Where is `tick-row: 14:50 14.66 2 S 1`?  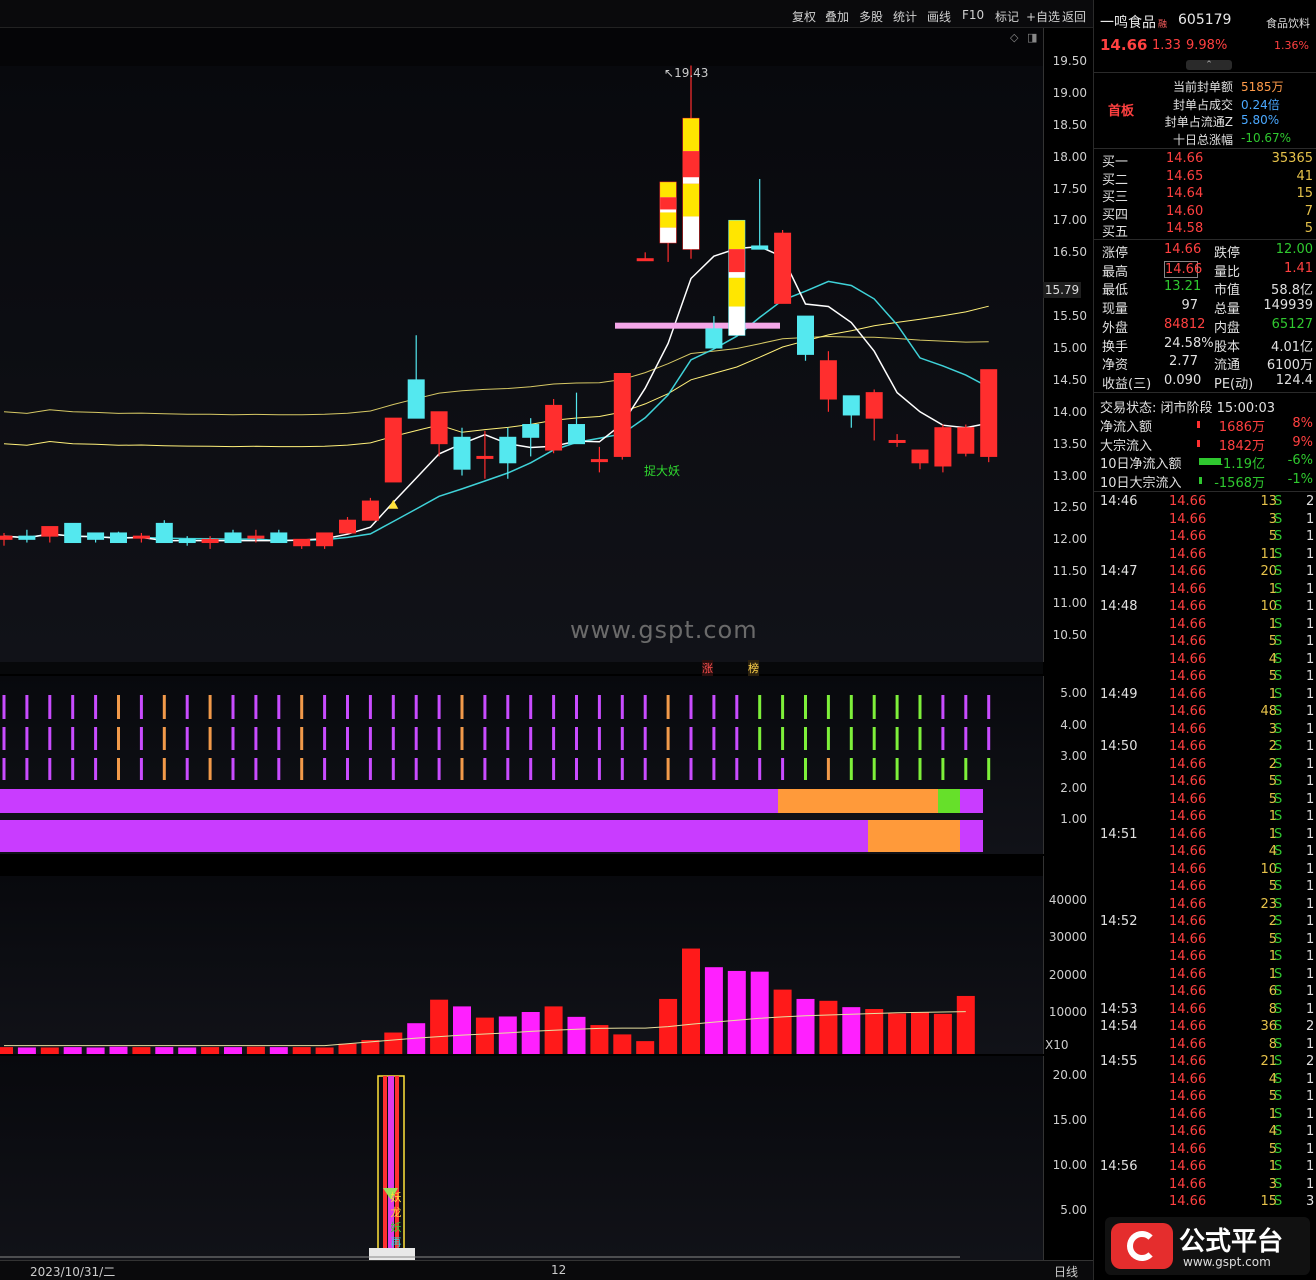 tick-row: 14:50 14.66 2 S 1 is located at coordinates (1205, 747).